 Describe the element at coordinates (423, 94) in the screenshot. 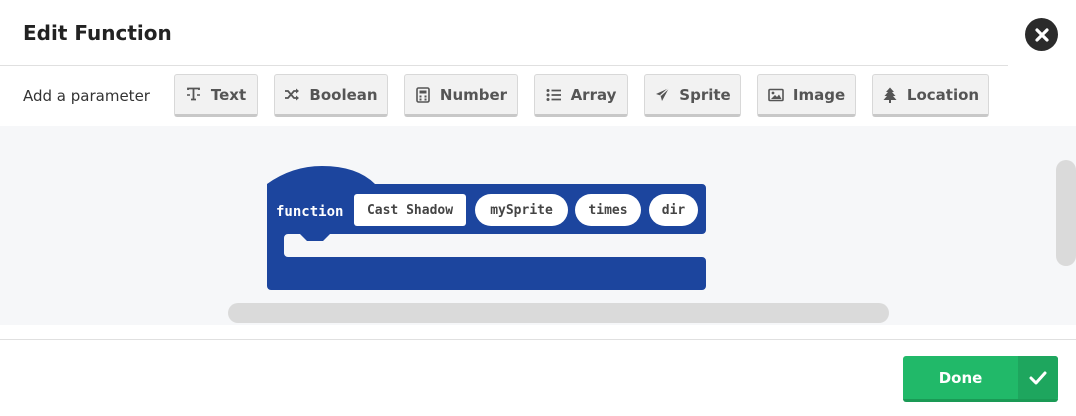

I see `calculator-icon` at that location.